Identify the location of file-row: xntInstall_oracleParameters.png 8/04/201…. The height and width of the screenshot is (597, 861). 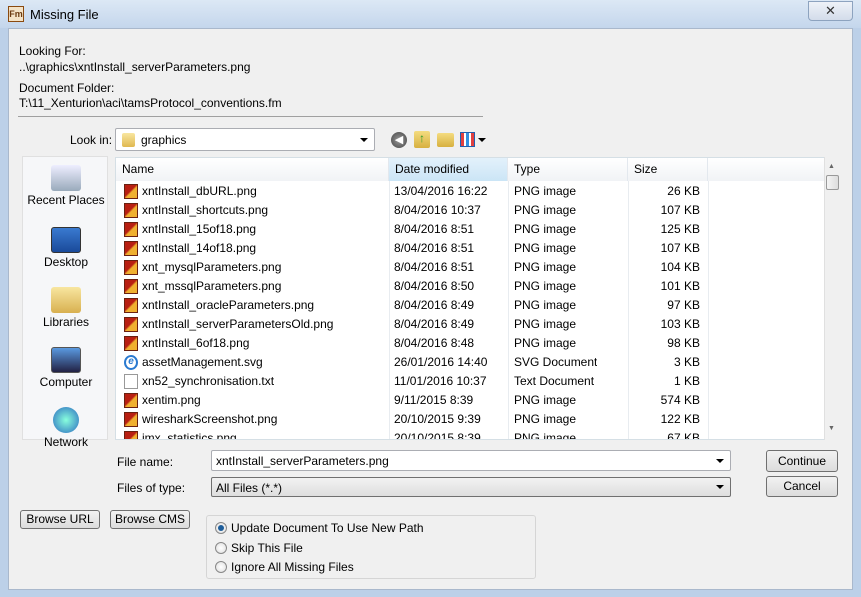
(470, 305).